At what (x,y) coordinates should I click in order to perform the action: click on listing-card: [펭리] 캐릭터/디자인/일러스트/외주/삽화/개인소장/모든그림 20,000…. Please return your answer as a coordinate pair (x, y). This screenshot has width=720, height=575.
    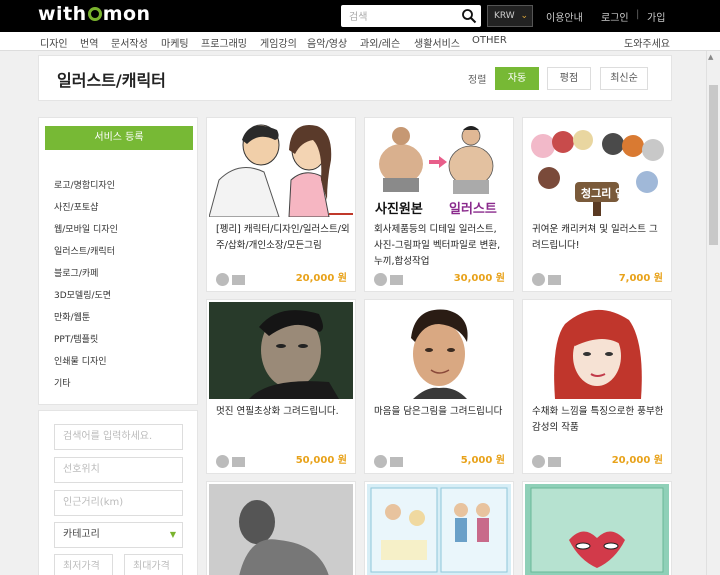
    Looking at the image, I should click on (281, 204).